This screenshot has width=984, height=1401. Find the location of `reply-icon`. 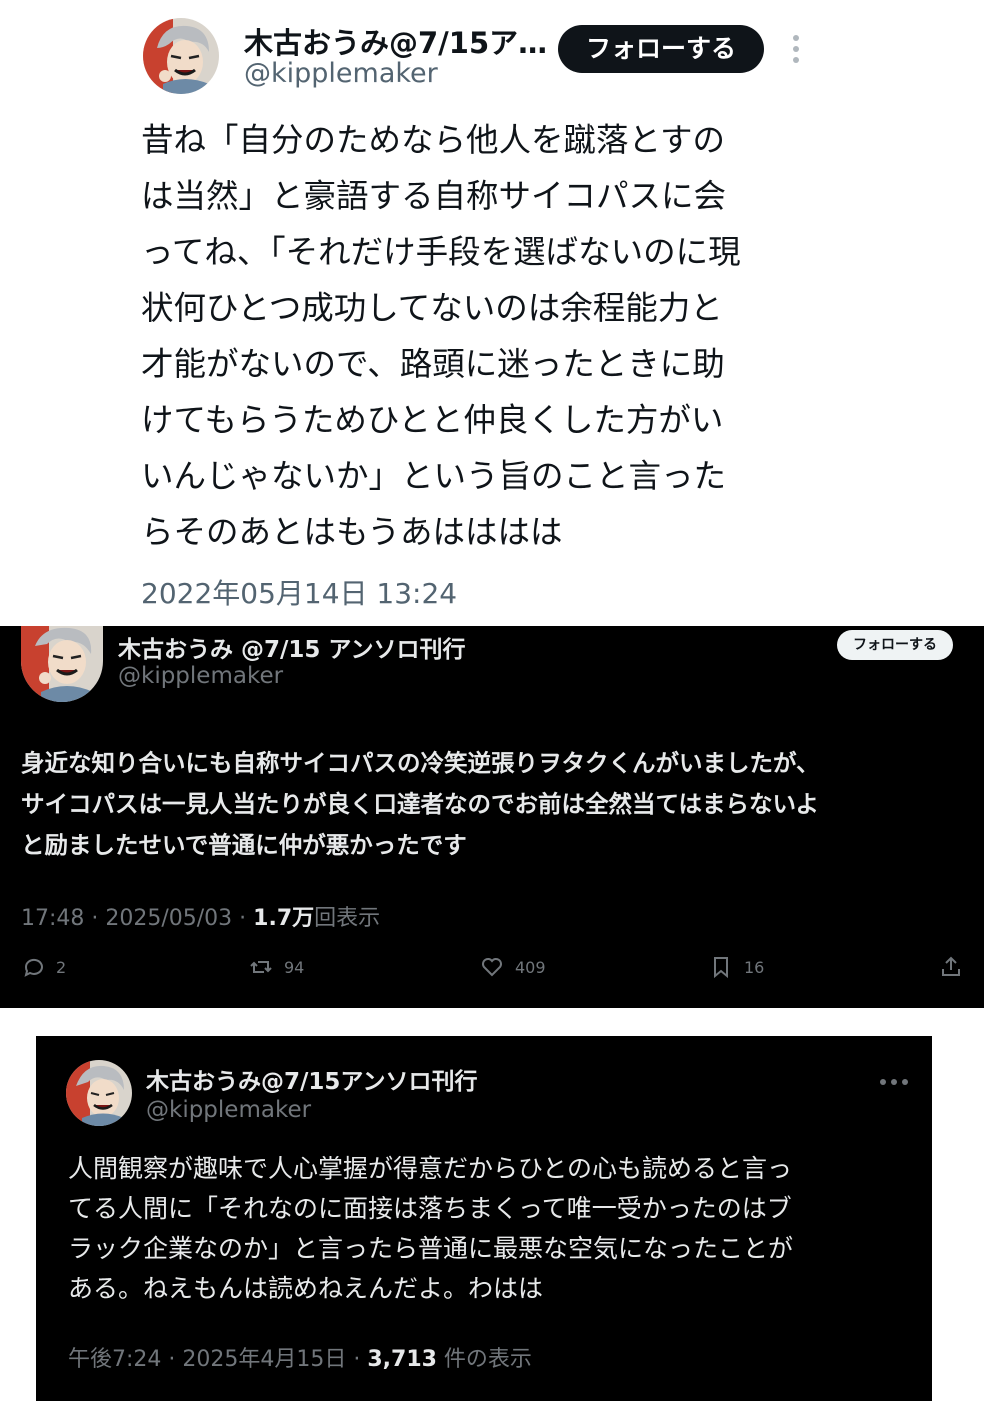

reply-icon is located at coordinates (33, 967).